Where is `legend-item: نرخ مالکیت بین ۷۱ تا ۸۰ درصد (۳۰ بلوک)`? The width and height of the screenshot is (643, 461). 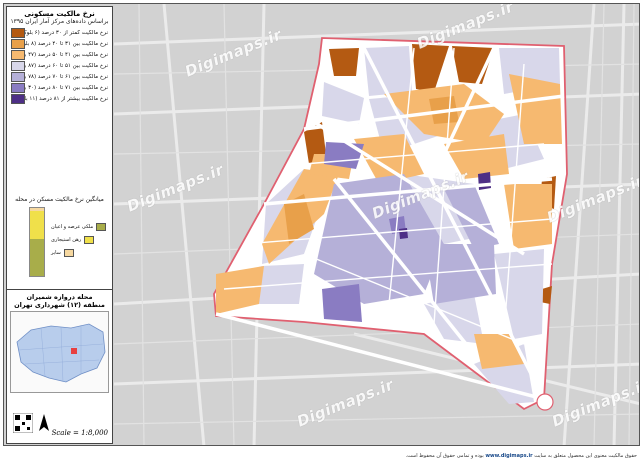 legend-item: نرخ مالکیت بین ۷۱ تا ۸۰ درصد (۳۰ بلوک) is located at coordinates (59, 88).